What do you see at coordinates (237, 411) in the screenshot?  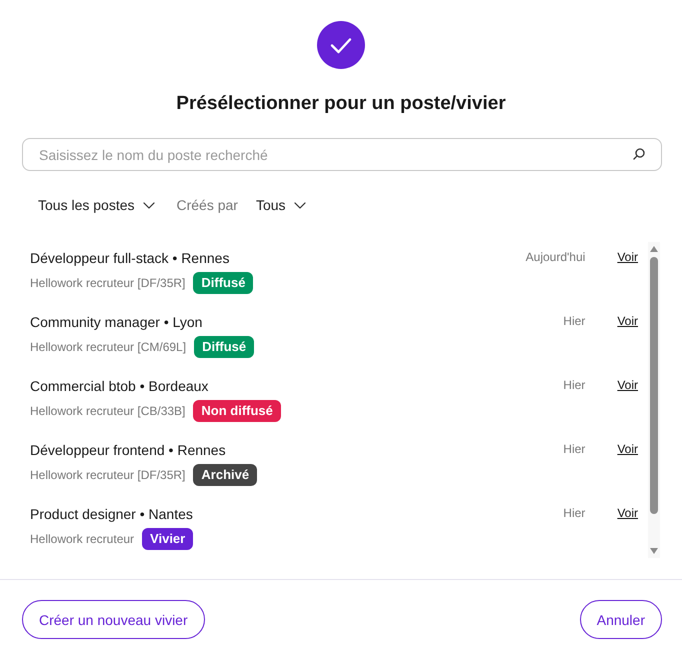 I see `status-badge: Non diffusé` at bounding box center [237, 411].